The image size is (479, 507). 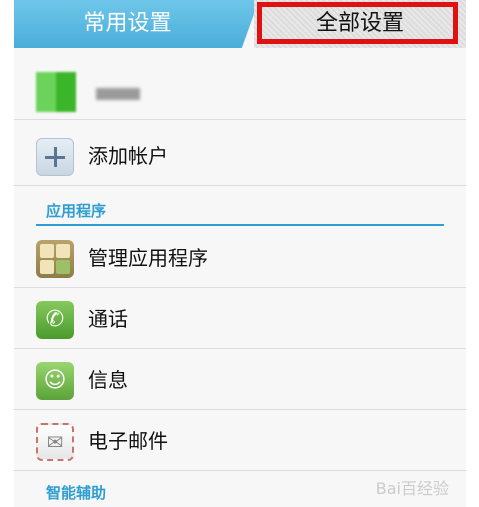 I want to click on account-row, so click(x=240, y=90).